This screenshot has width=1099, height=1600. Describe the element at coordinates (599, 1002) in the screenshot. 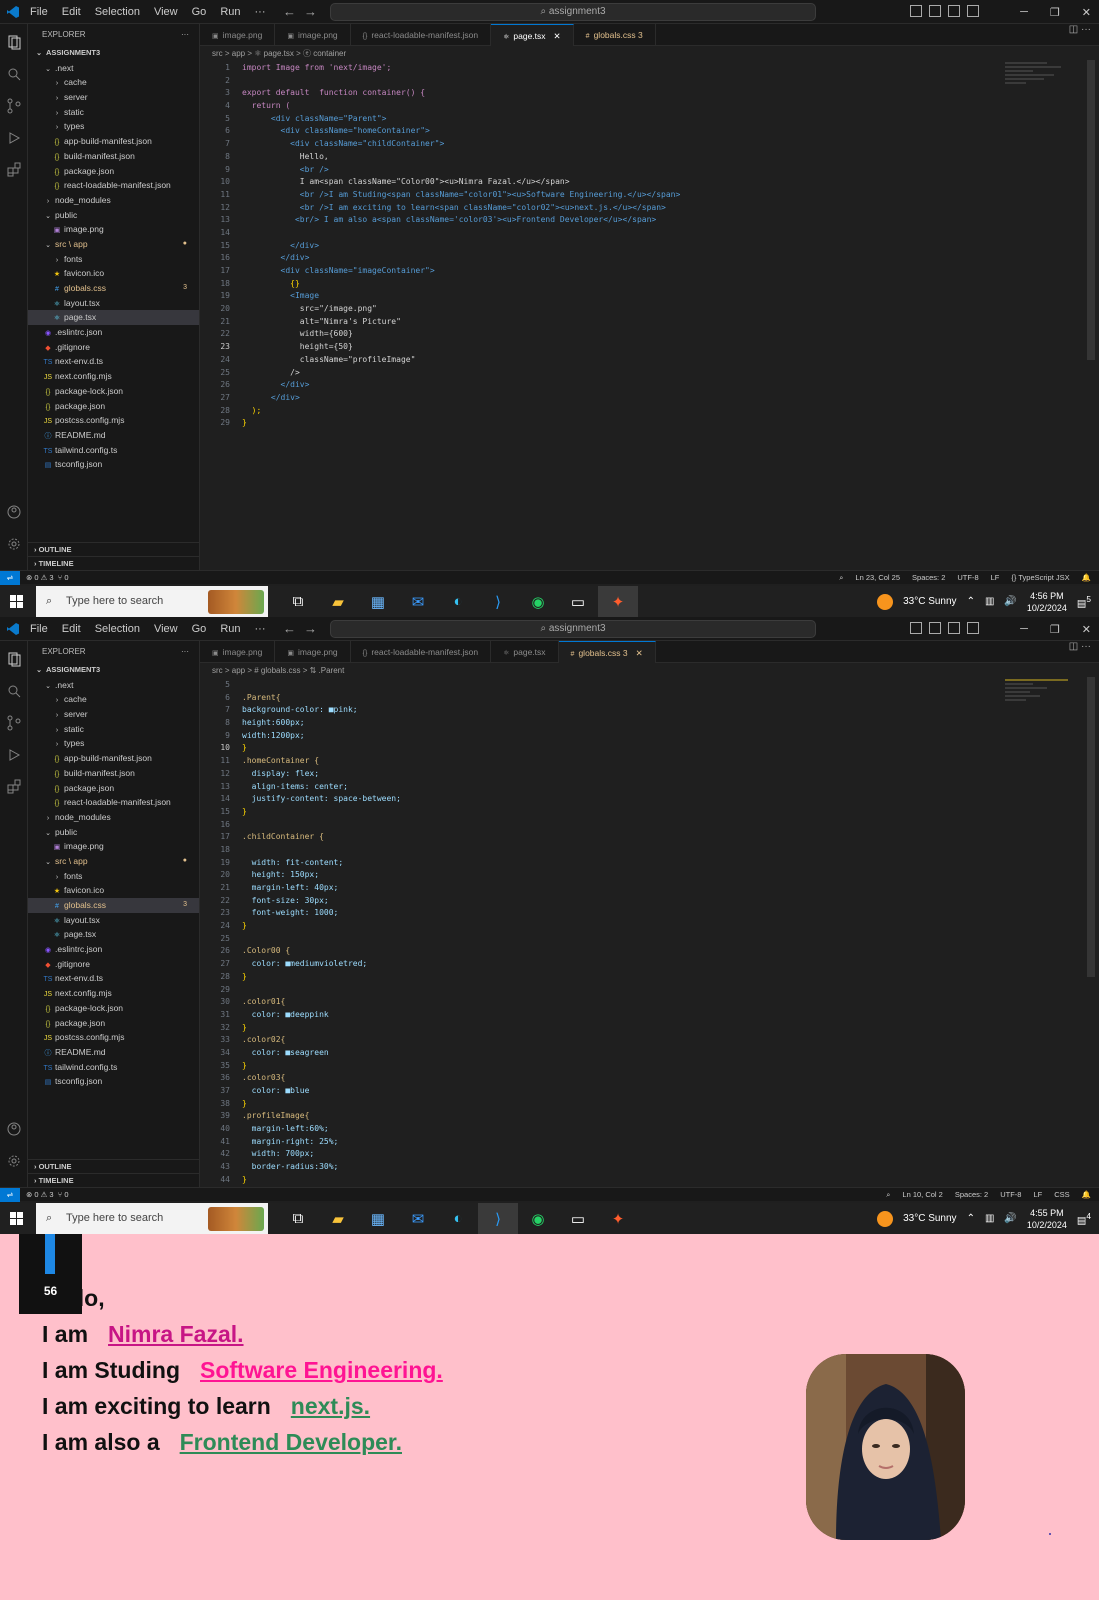

I see `code-line: 30 .color01{` at that location.